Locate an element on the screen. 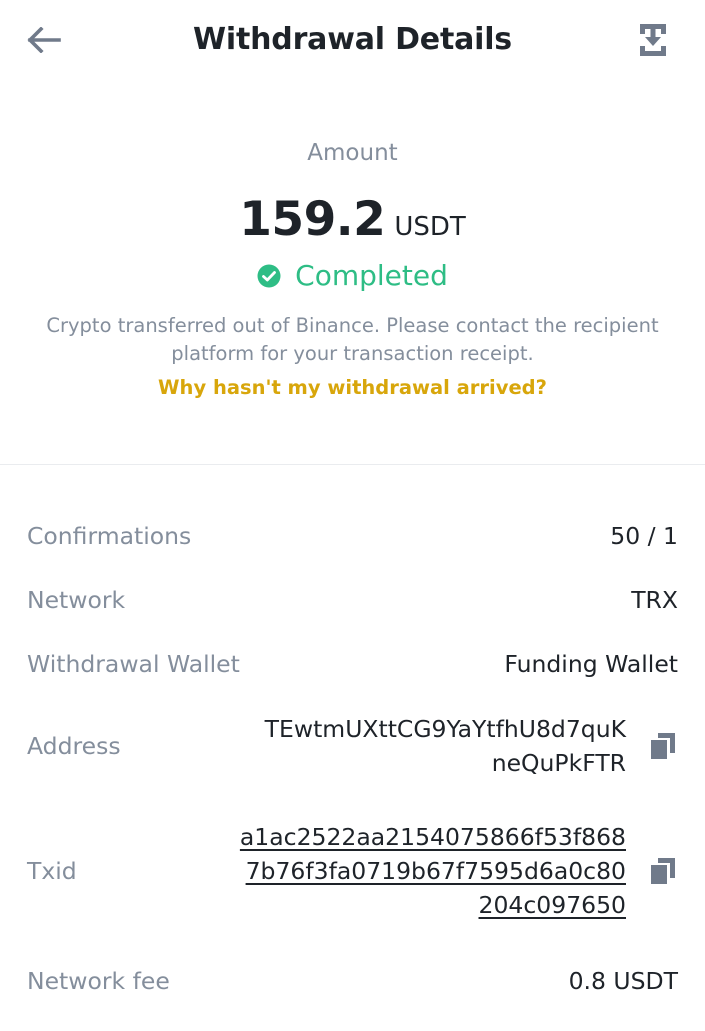  download-button is located at coordinates (653, 40).